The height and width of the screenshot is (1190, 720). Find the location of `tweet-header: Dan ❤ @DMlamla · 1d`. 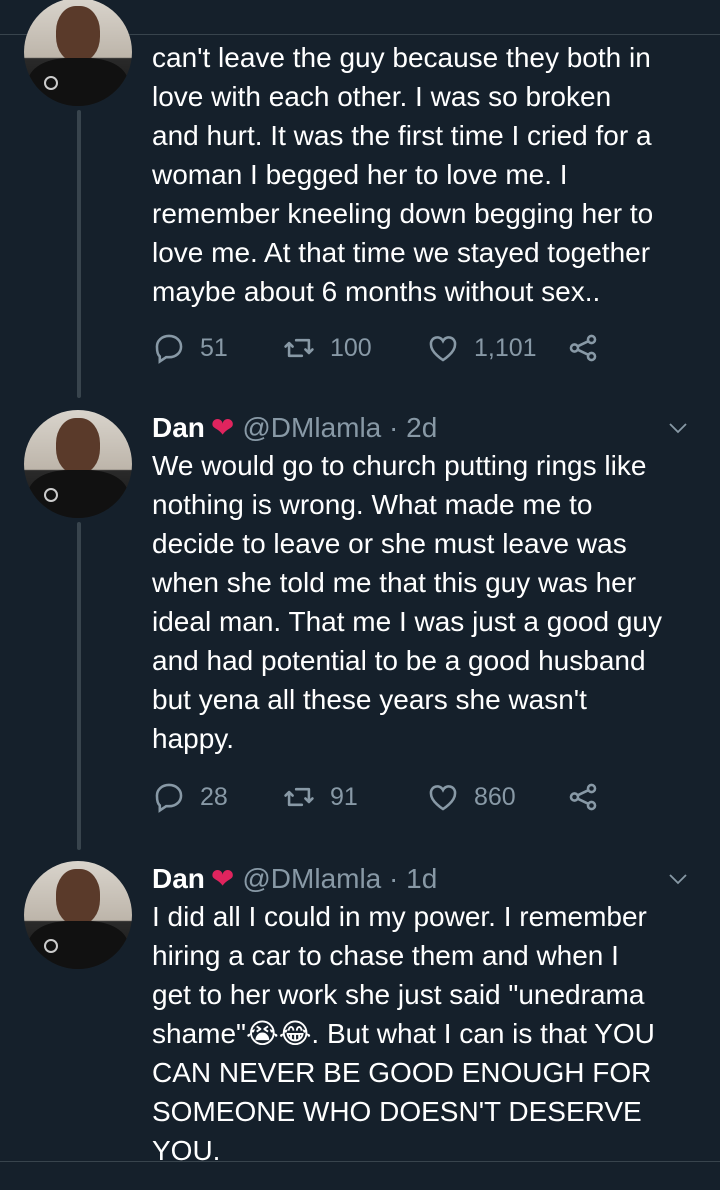

tweet-header: Dan ❤ @DMlamla · 1d is located at coordinates (426, 879).